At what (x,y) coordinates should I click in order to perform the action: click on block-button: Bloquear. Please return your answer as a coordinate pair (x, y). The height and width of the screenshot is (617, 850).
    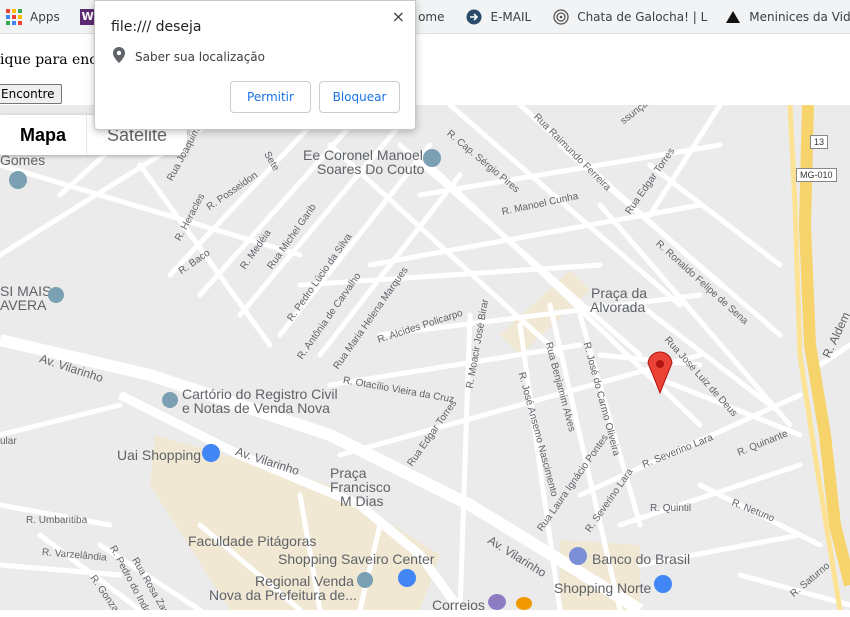
    Looking at the image, I should click on (359, 97).